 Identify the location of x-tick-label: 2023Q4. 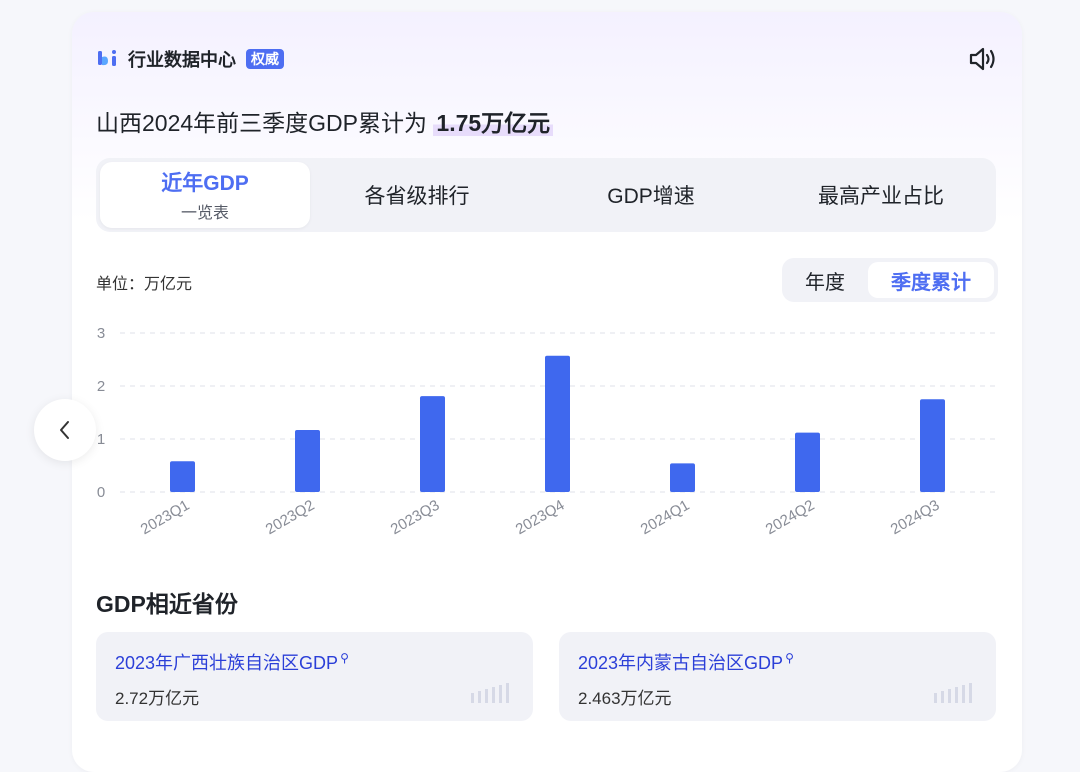
(540, 517).